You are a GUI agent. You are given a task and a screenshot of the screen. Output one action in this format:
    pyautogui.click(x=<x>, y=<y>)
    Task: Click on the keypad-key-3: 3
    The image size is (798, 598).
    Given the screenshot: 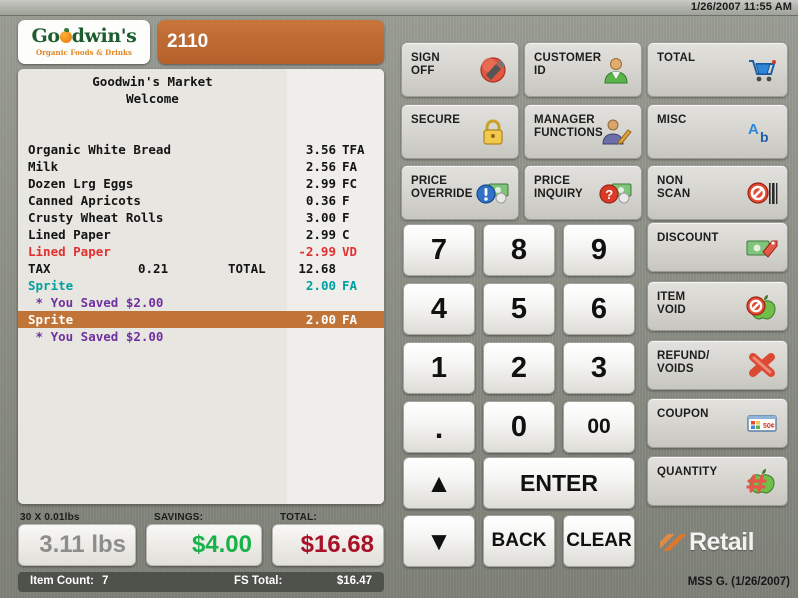 What is the action you would take?
    pyautogui.click(x=599, y=368)
    